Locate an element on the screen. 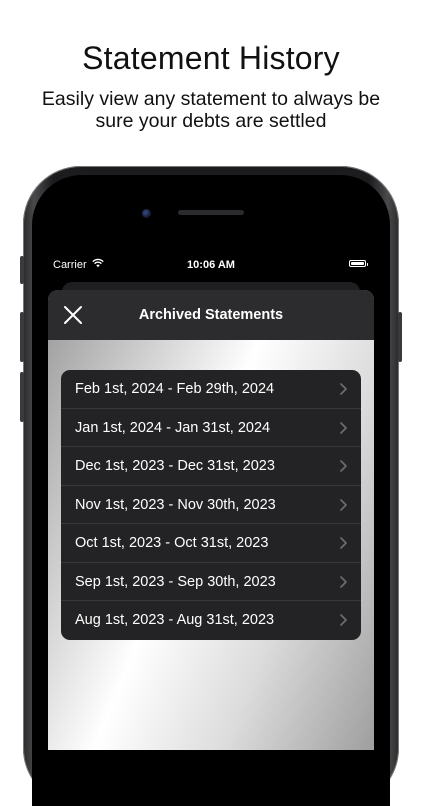 The height and width of the screenshot is (806, 422). nav-title: Archived Statements is located at coordinates (211, 315).